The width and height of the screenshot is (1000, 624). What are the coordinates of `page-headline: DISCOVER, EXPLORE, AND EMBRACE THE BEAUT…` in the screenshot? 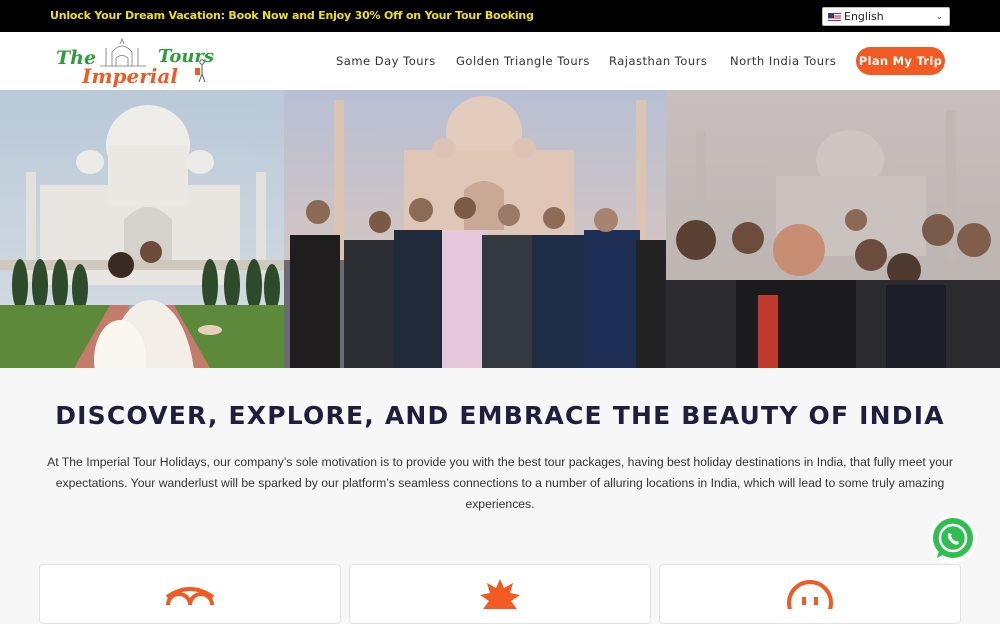 It's located at (500, 415).